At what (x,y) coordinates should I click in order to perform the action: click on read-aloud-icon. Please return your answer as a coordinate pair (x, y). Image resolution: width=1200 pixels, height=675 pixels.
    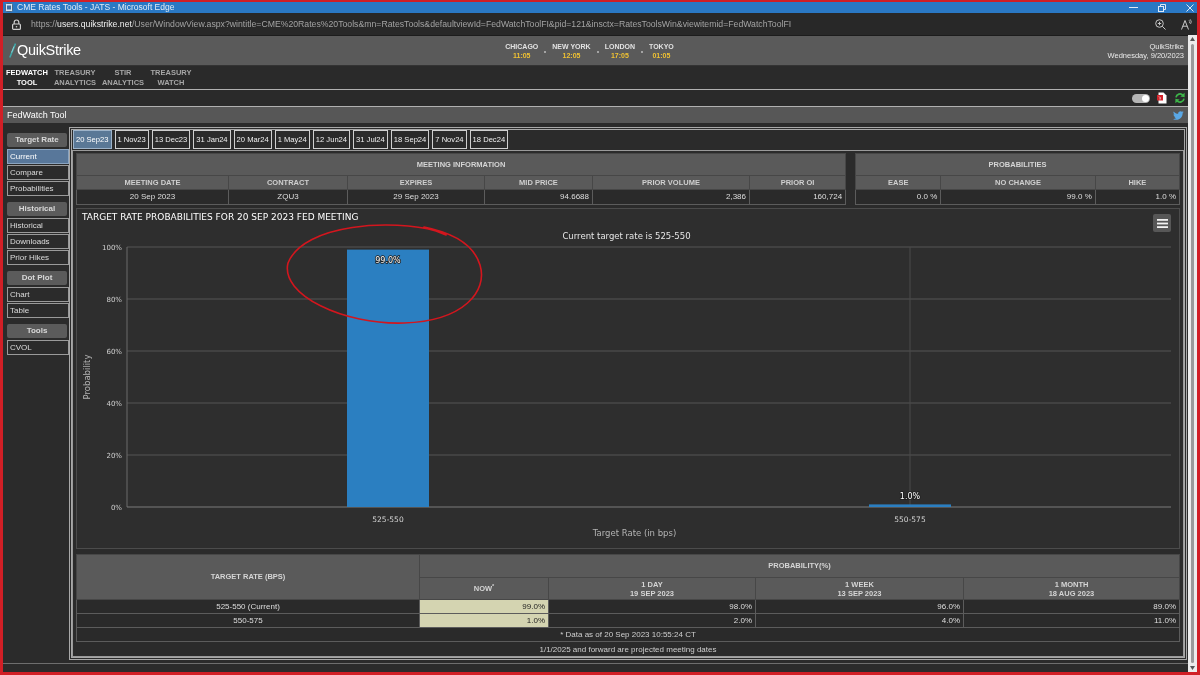
    Looking at the image, I should click on (1186, 24).